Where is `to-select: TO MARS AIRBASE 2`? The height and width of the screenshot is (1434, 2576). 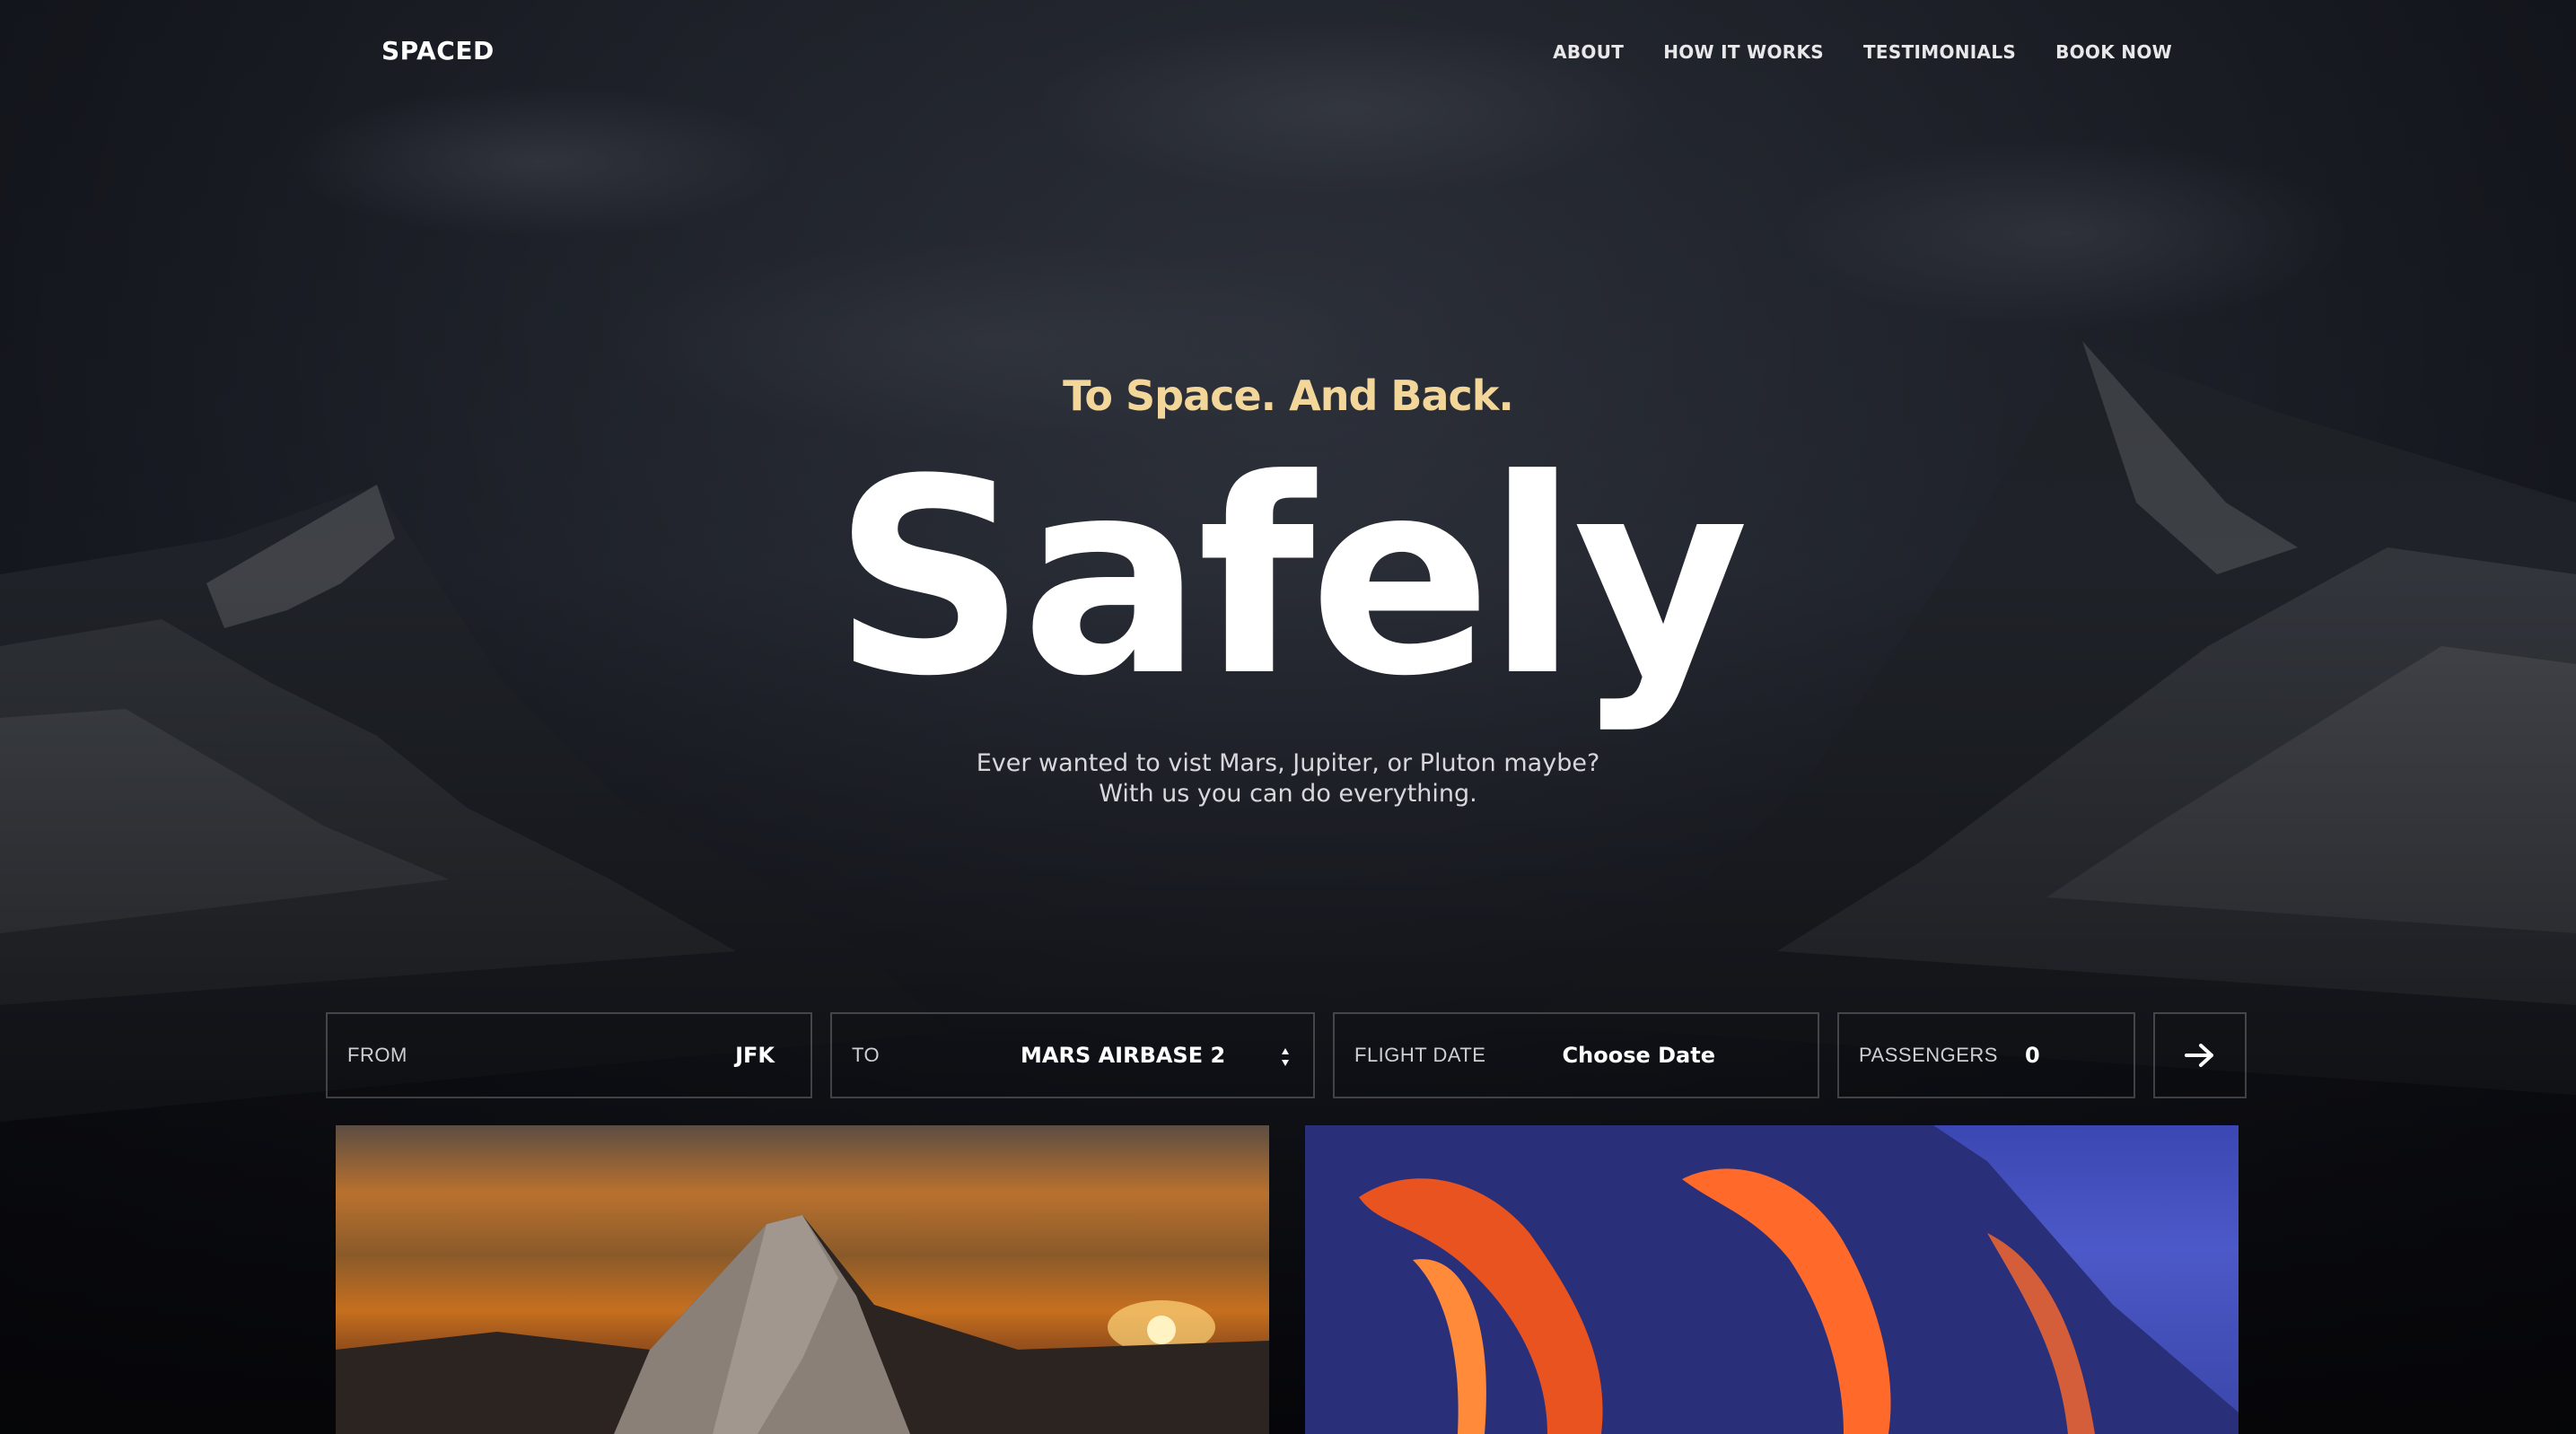
to-select: TO MARS AIRBASE 2 is located at coordinates (1072, 1055).